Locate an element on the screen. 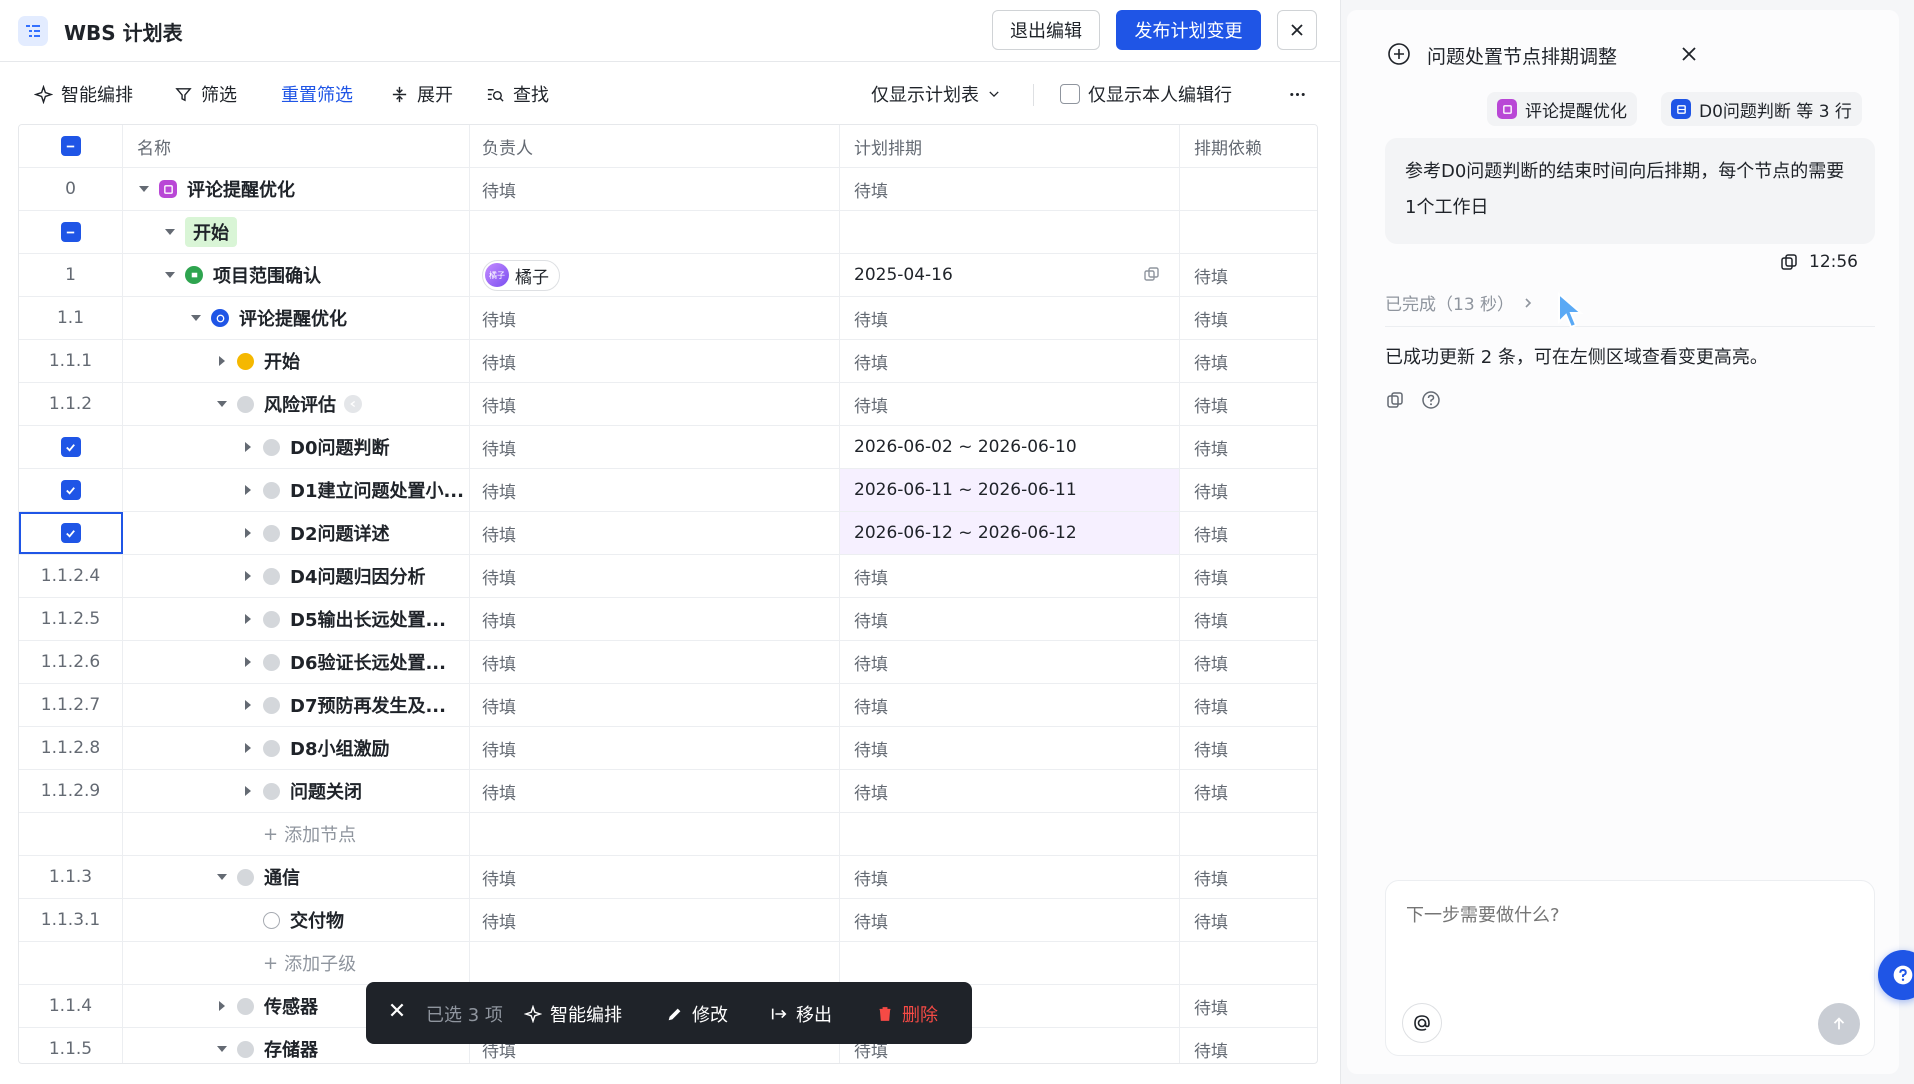 The width and height of the screenshot is (1914, 1084). view-select: 仅显示计划表 is located at coordinates (936, 94).